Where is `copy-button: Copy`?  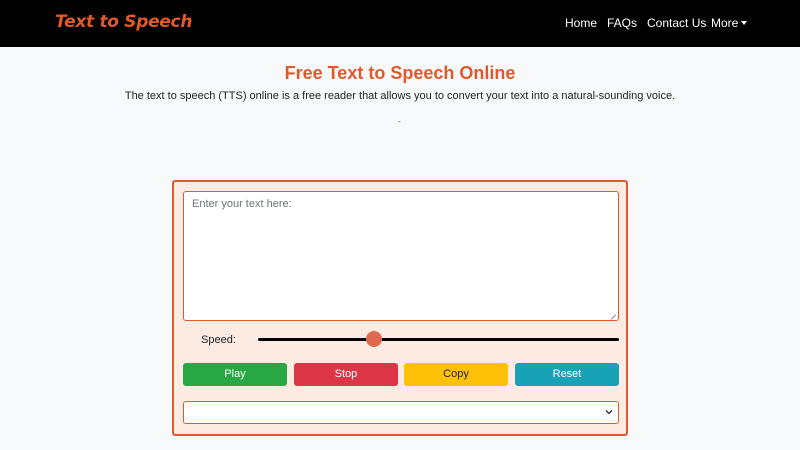
copy-button: Copy is located at coordinates (456, 374).